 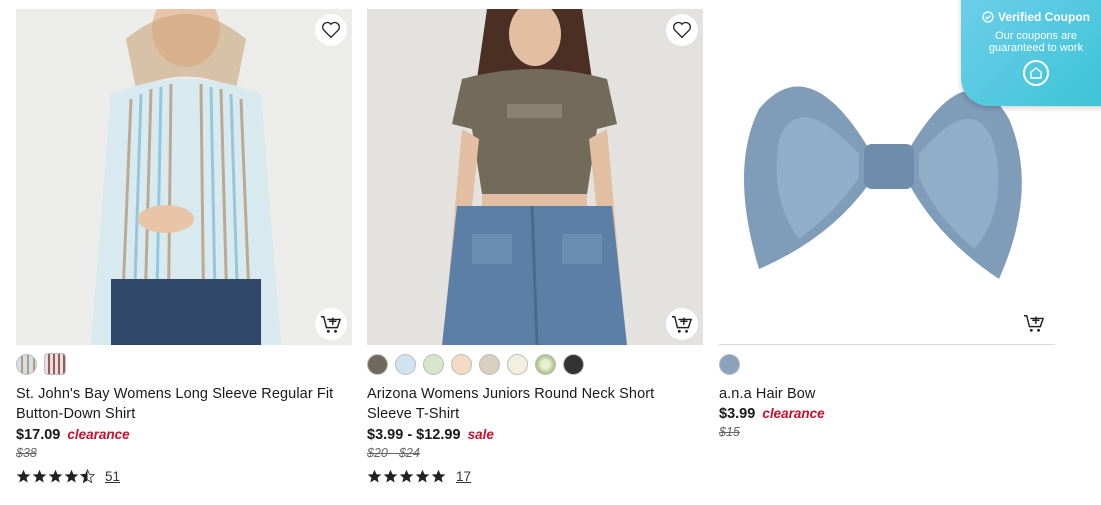 I want to click on price-row: $3.99 clearance, so click(x=887, y=414).